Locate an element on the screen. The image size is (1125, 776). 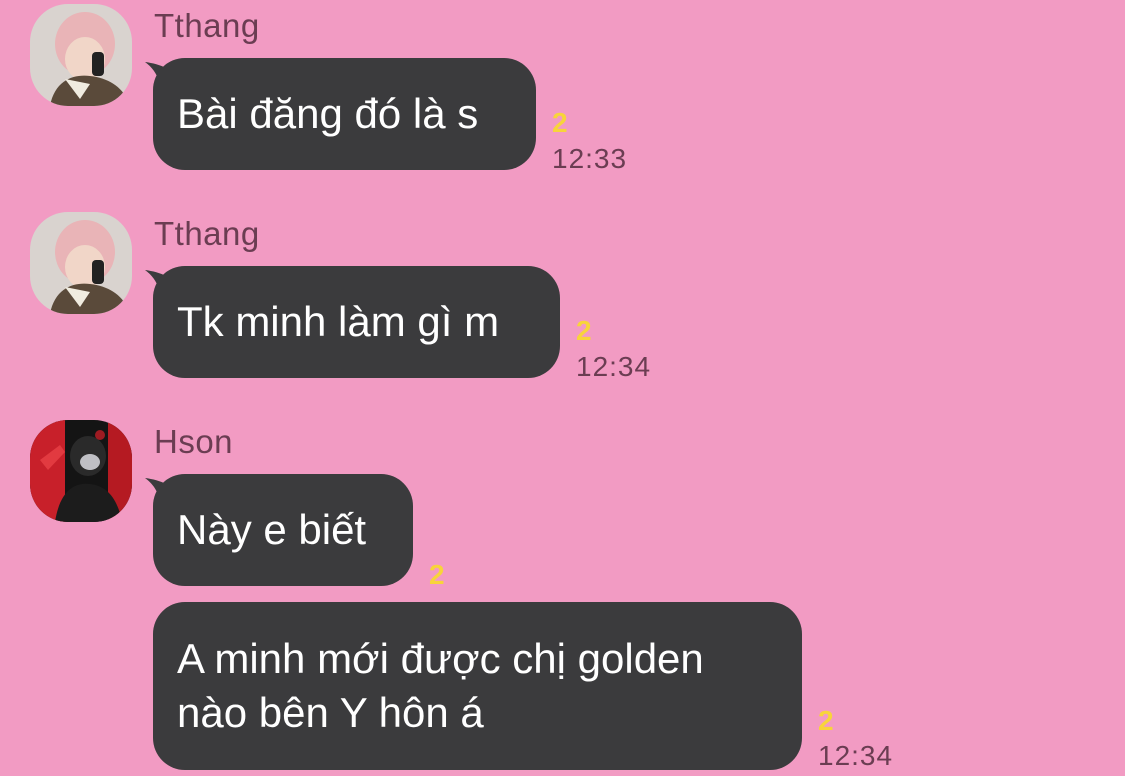
message-bubble: Này e biết is located at coordinates (283, 530).